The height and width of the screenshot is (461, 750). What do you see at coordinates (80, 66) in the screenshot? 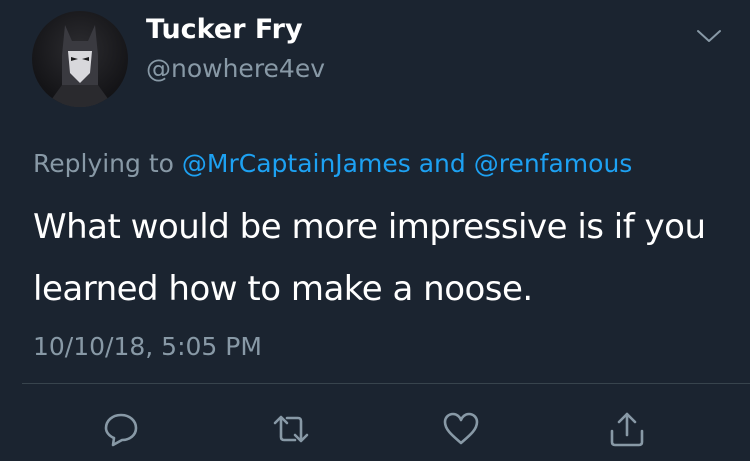
I see `batman-avatar-image` at bounding box center [80, 66].